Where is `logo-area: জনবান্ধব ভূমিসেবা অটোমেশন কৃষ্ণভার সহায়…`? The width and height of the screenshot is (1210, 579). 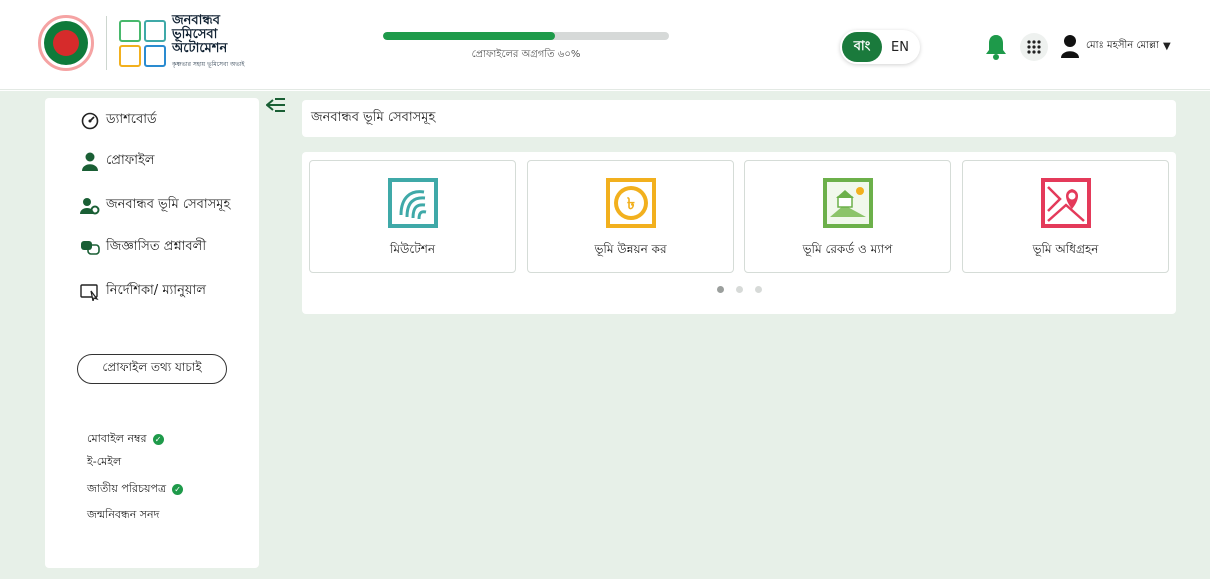
logo-area: জনবান্ধব ভূমিসেবা অটোমেশন কৃষ্ণভার সহায়… is located at coordinates (141, 43).